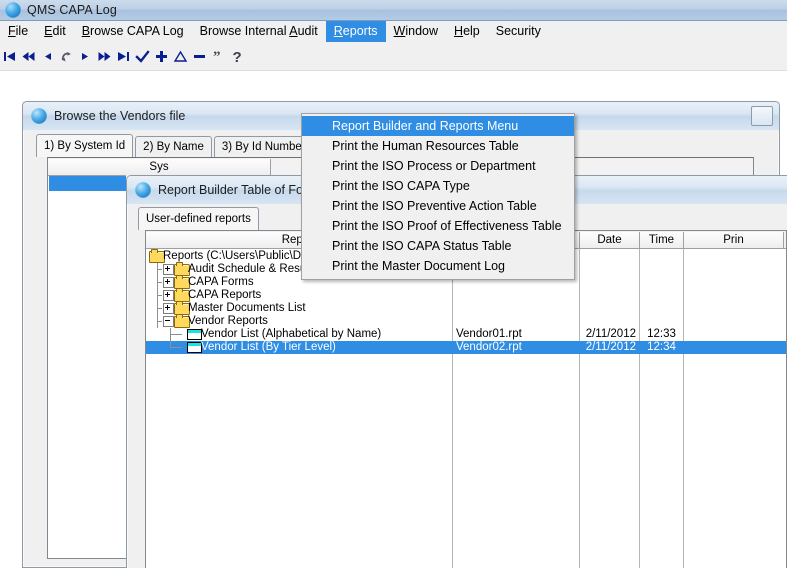 The image size is (787, 568). What do you see at coordinates (66, 56) in the screenshot?
I see `refresh-icon` at bounding box center [66, 56].